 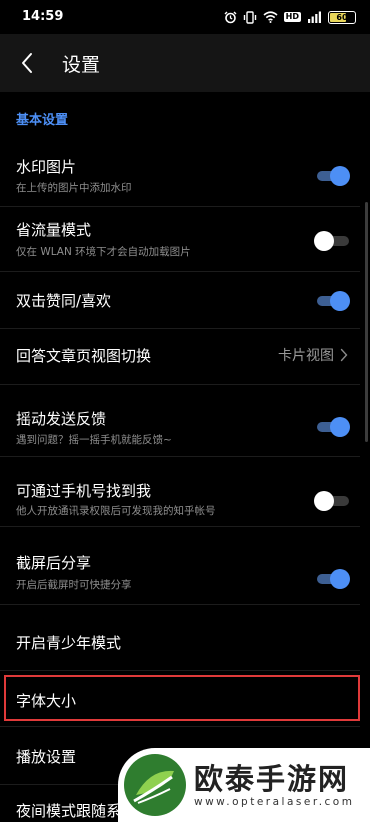 What do you see at coordinates (180, 638) in the screenshot?
I see `setting-row-teen-mode: 开启青少年模式` at bounding box center [180, 638].